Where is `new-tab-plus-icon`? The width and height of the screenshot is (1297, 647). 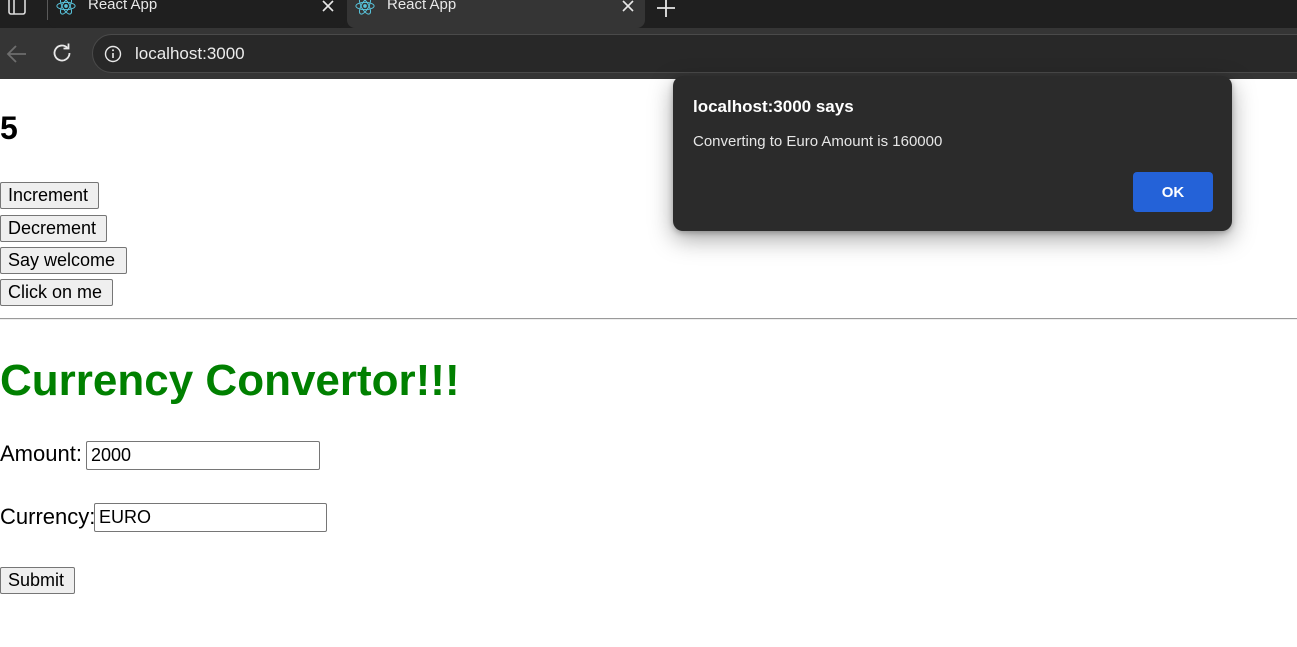 new-tab-plus-icon is located at coordinates (666, 10).